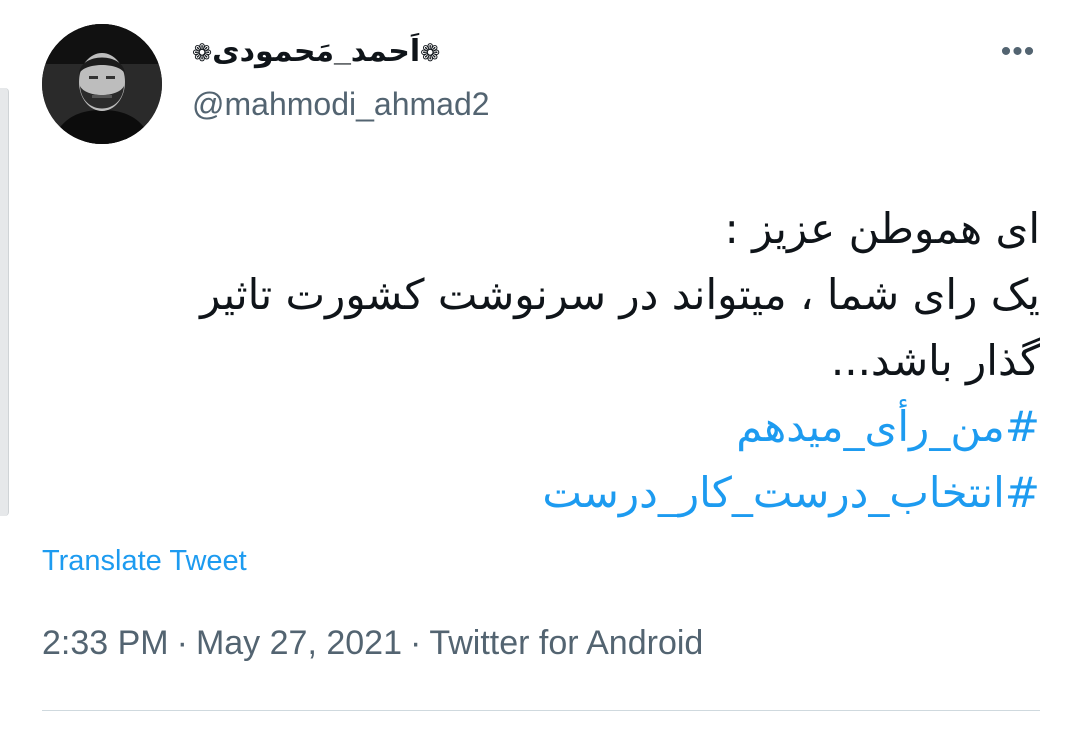  What do you see at coordinates (430, 53) in the screenshot?
I see `flower-right-icon: ❁` at bounding box center [430, 53].